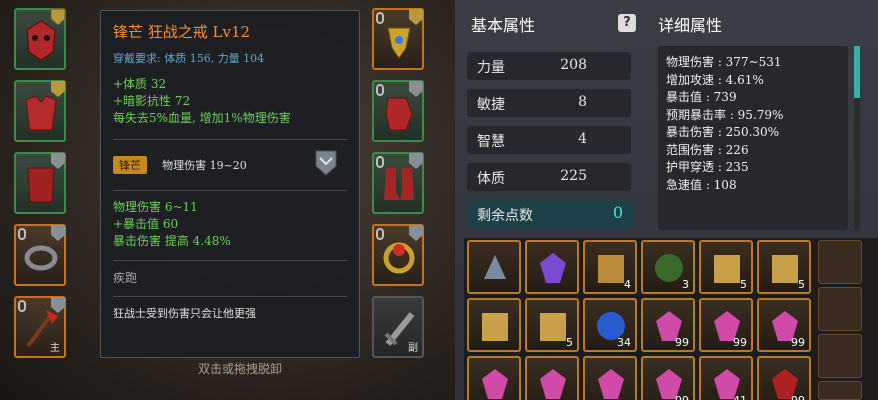 The image size is (878, 400). What do you see at coordinates (40, 255) in the screenshot?
I see `equip-slot-ring` at bounding box center [40, 255].